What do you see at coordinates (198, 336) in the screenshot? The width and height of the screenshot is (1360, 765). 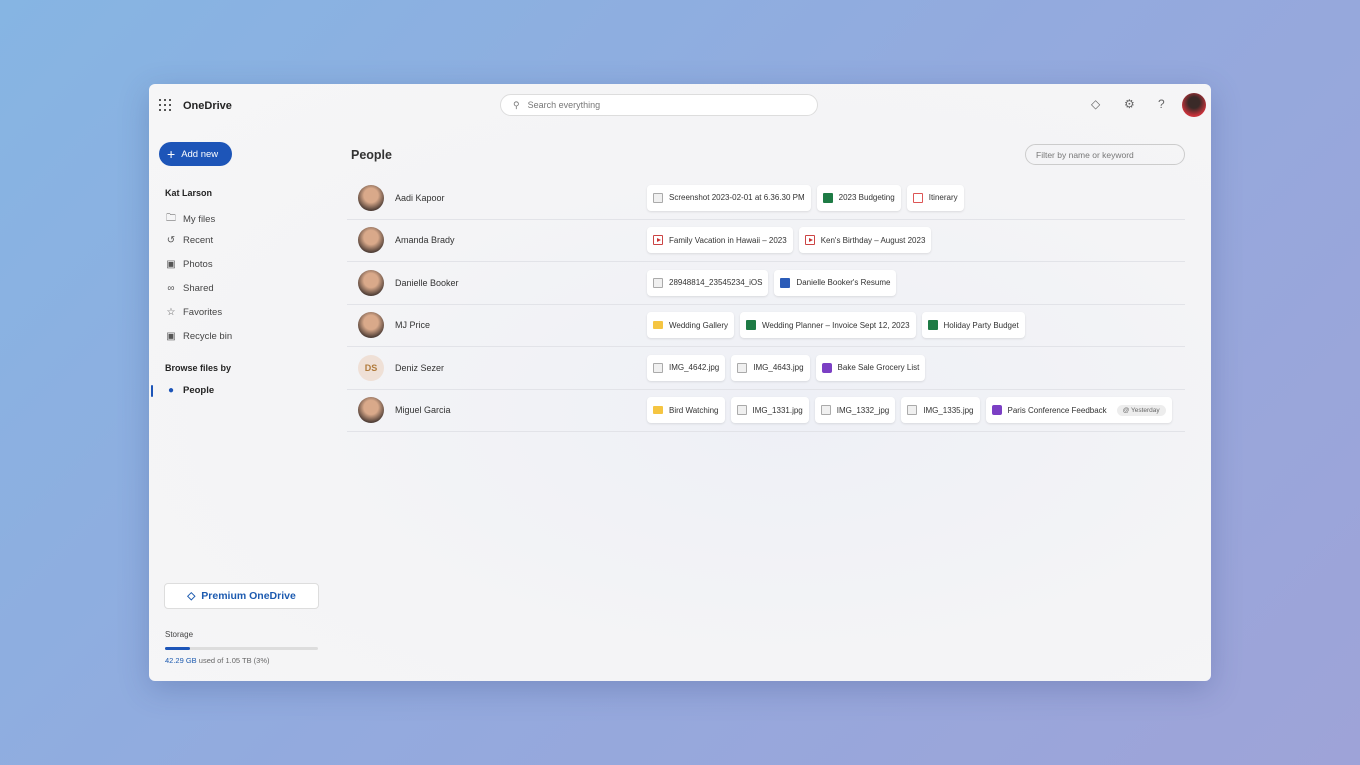 I see `sidebar-item-recycle-bin: ▣ Recycle bin` at bounding box center [198, 336].